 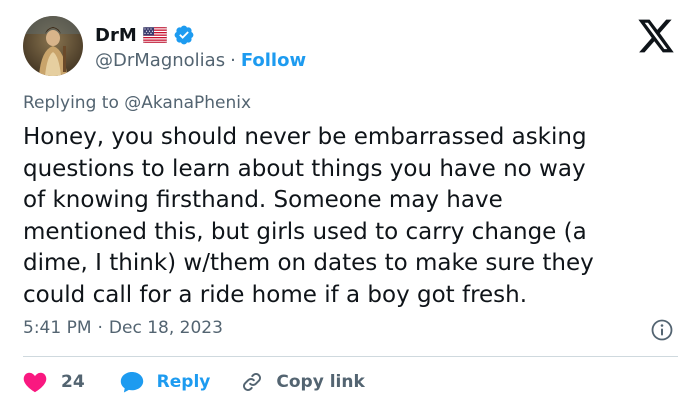 I want to click on reply-button: Reply, so click(x=165, y=382).